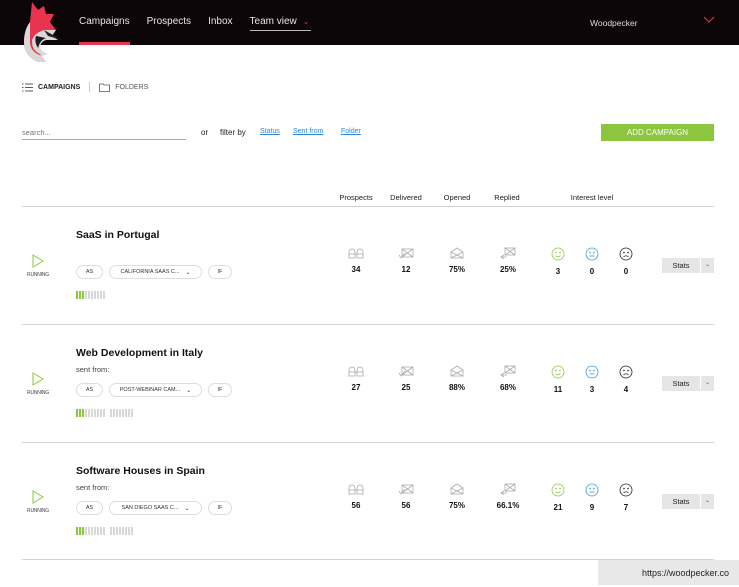 The image size is (739, 587). I want to click on interest-negative: 4, so click(626, 379).